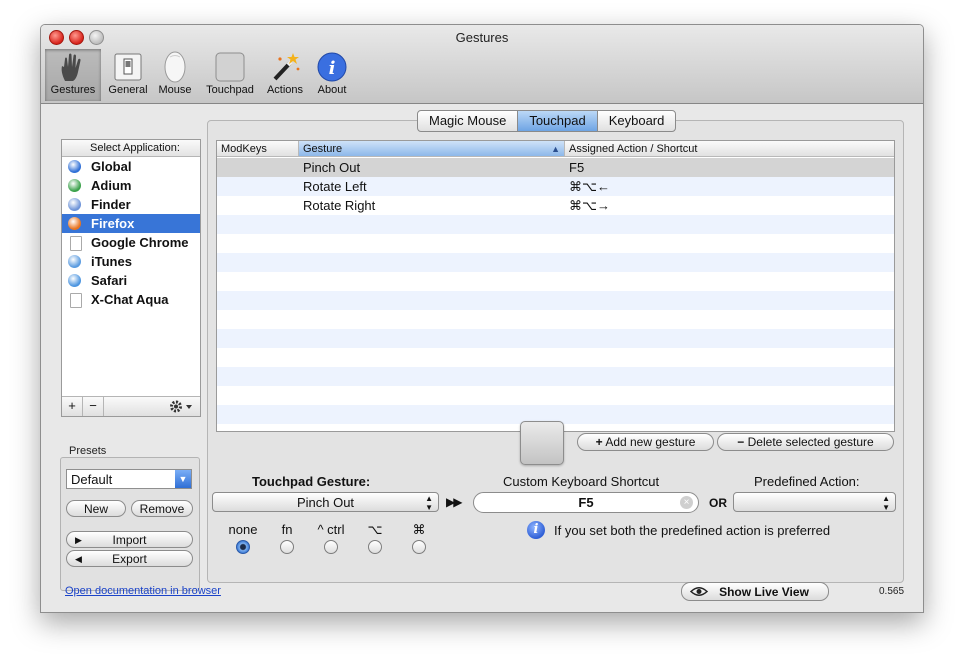 The height and width of the screenshot is (666, 962). What do you see at coordinates (74, 166) in the screenshot?
I see `globe-icon` at bounding box center [74, 166].